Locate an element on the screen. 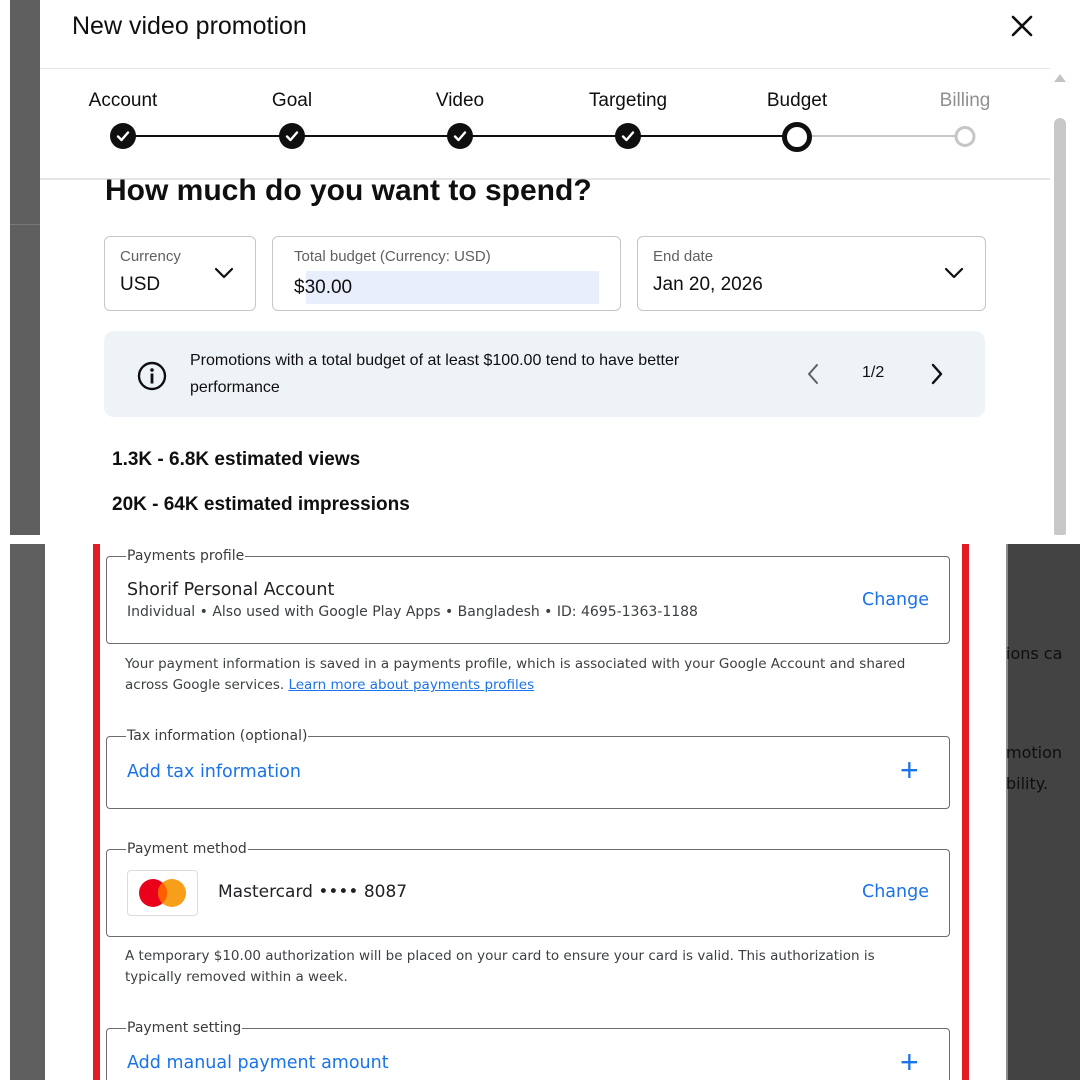 This screenshot has width=1080, height=1080. info-icon is located at coordinates (152, 376).